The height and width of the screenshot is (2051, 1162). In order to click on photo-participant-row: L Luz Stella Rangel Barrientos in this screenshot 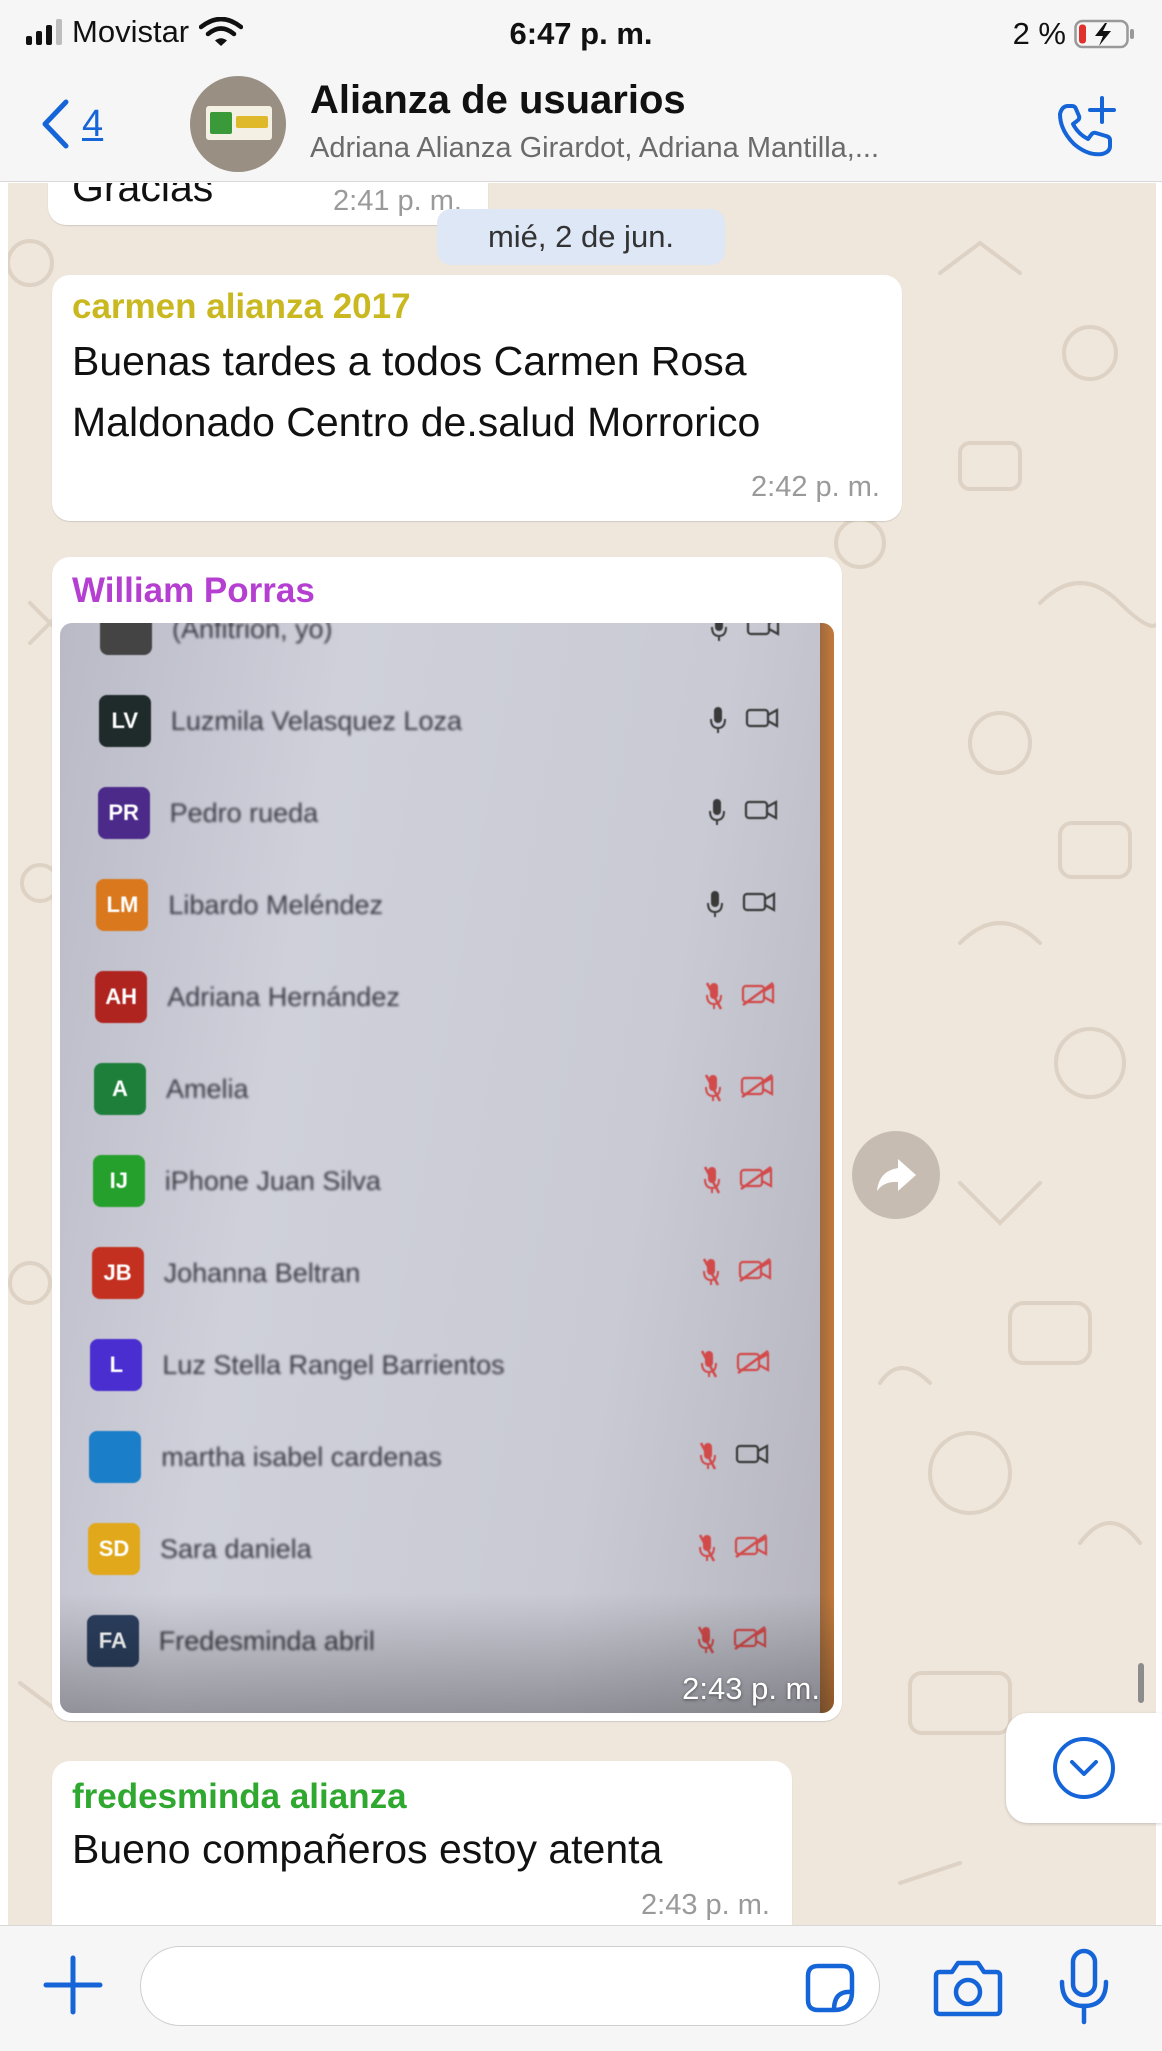, I will do `click(430, 1365)`.